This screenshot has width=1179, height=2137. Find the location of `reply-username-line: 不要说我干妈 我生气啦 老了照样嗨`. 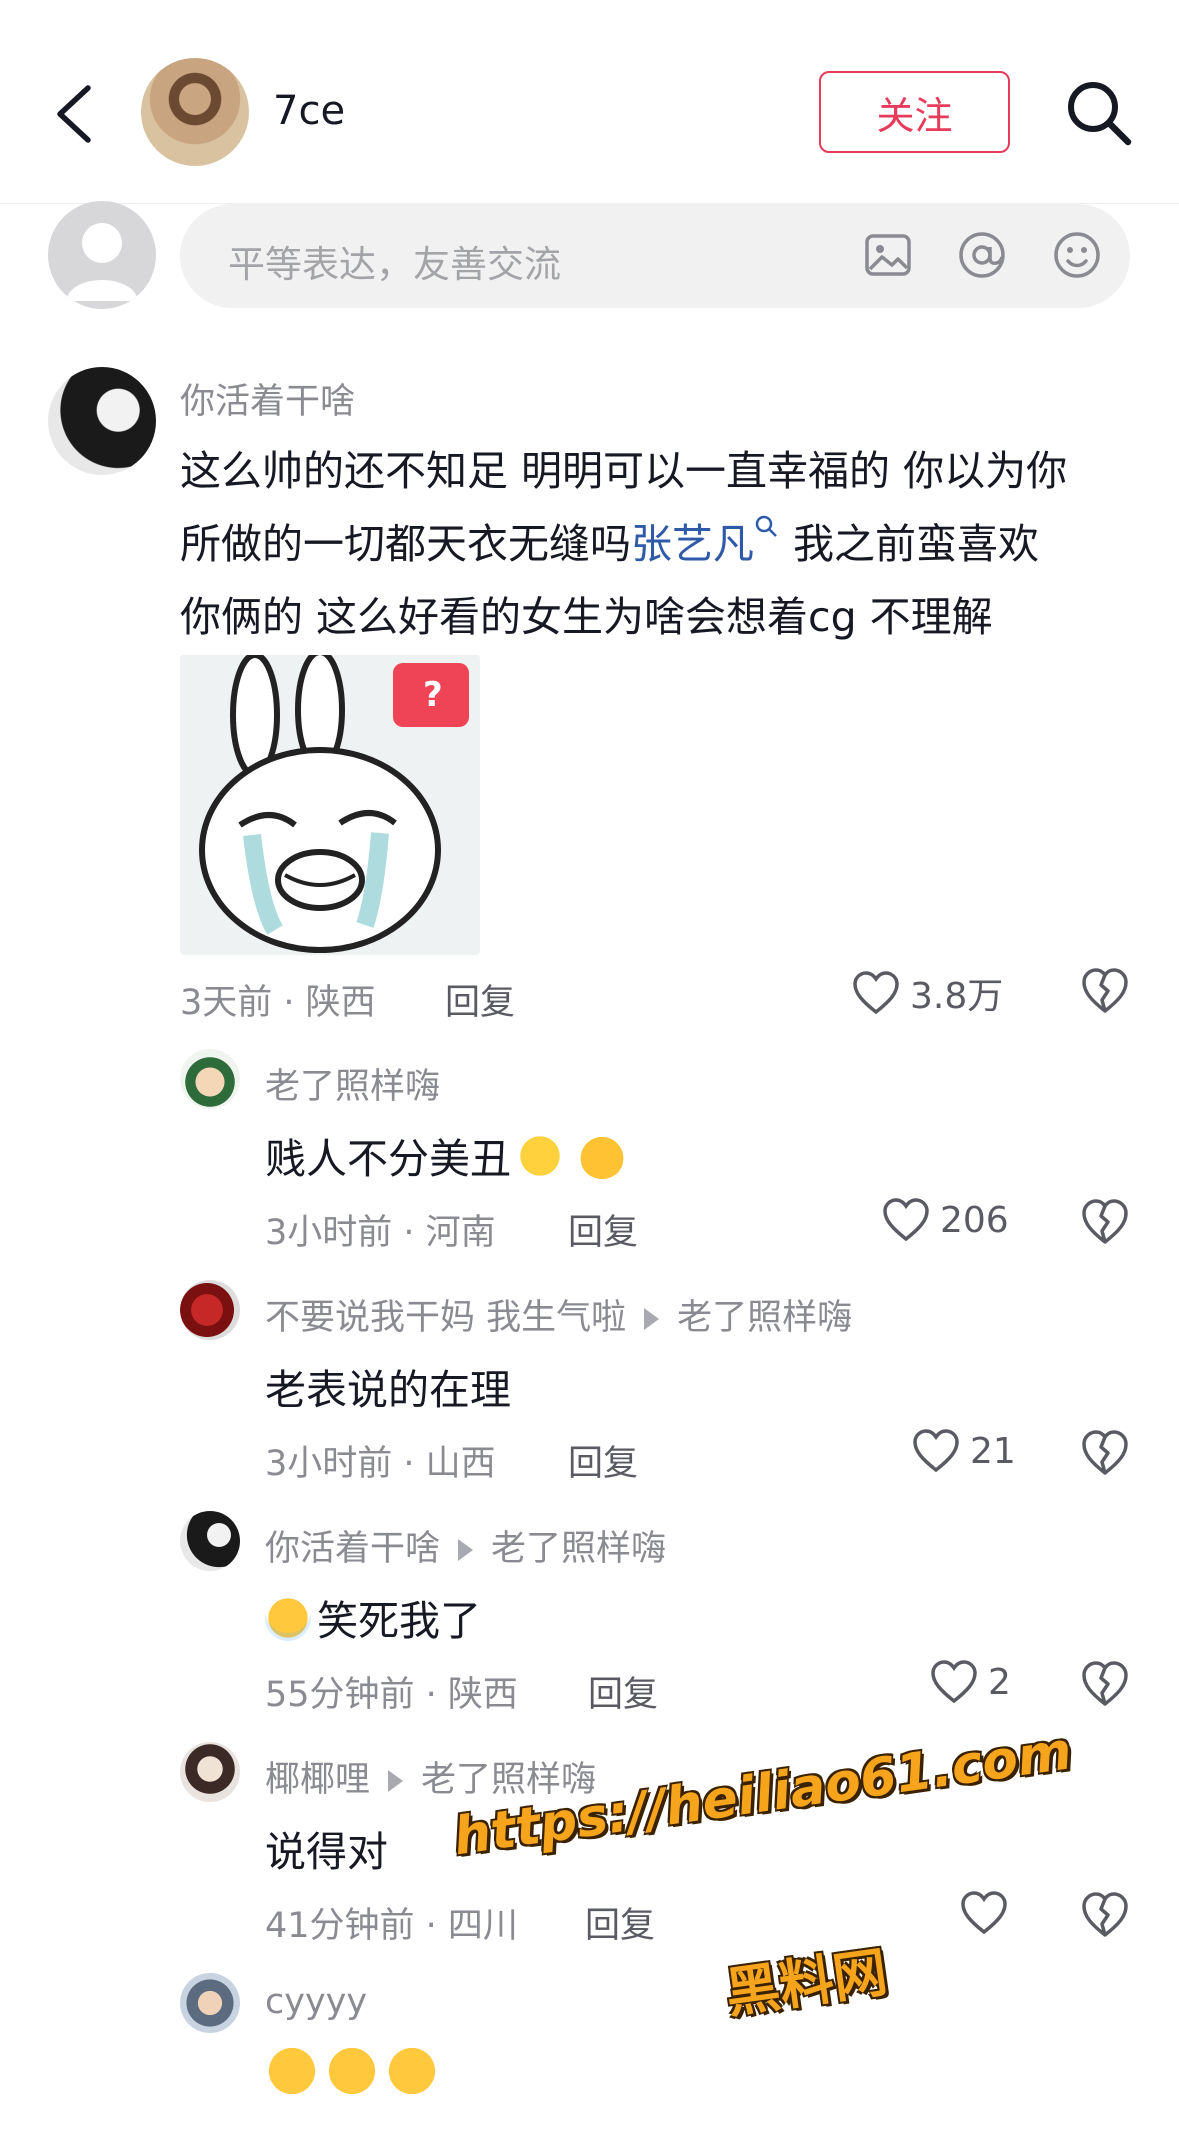

reply-username-line: 不要说我干妈 我生气啦 老了照样嗨 is located at coordinates (558, 1314).